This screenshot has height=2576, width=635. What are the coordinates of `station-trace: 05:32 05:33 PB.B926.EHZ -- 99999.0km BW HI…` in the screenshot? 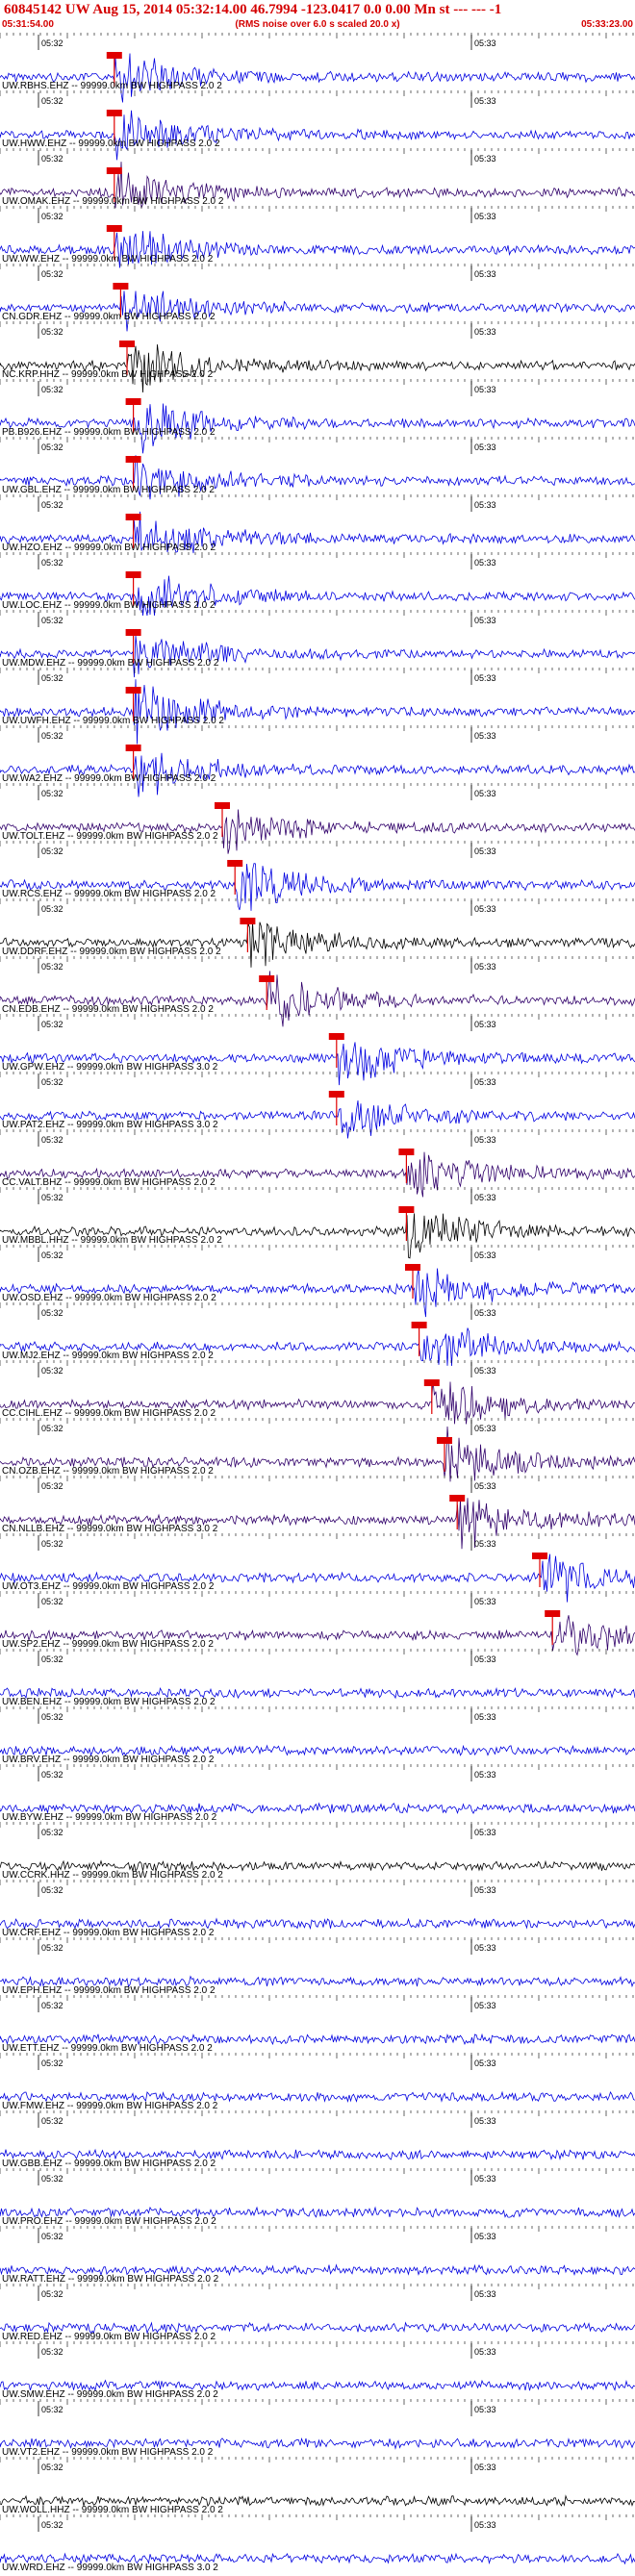 It's located at (317, 417).